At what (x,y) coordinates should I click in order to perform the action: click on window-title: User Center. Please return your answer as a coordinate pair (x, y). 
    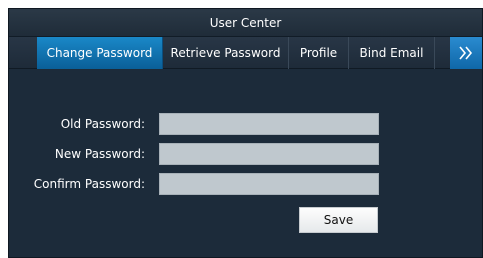
    Looking at the image, I should click on (245, 23).